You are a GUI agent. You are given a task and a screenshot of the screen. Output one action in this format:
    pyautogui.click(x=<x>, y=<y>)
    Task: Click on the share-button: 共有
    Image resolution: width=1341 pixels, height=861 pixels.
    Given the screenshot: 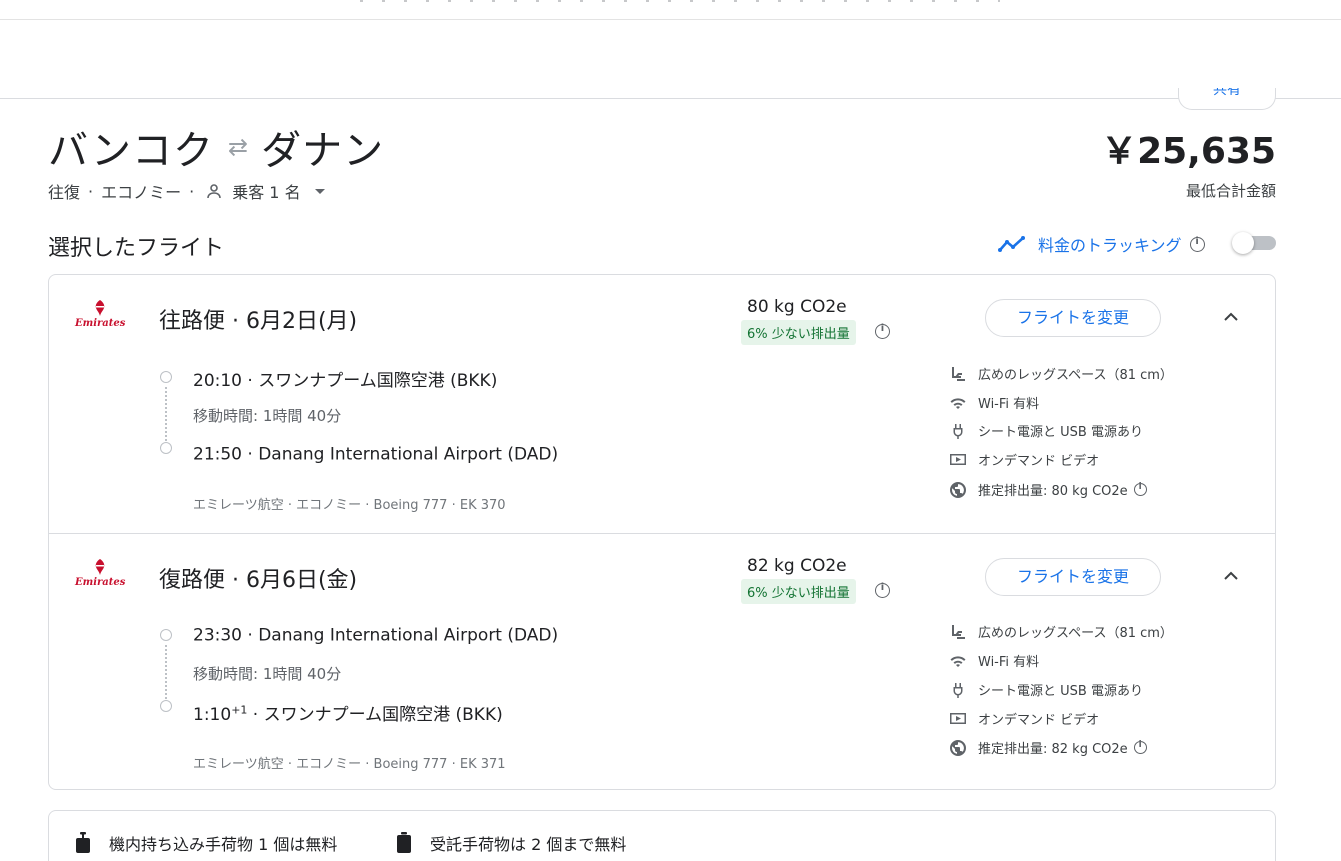 What is the action you would take?
    pyautogui.click(x=1227, y=99)
    